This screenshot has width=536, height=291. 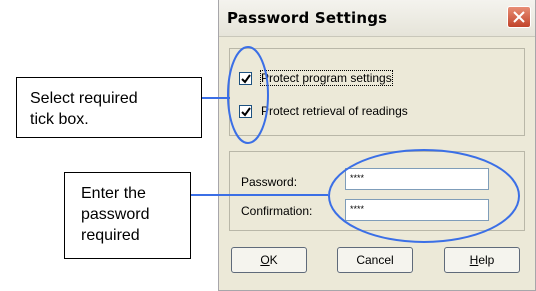 I want to click on password-highlight-ellipse, so click(x=424, y=196).